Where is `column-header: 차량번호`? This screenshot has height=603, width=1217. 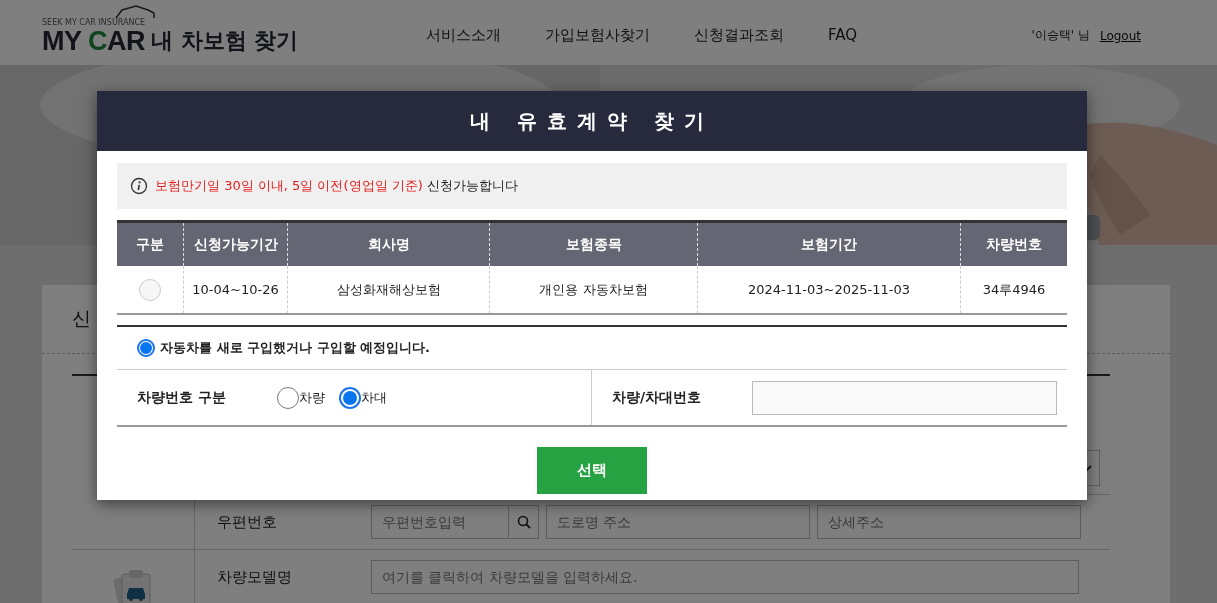 column-header: 차량번호 is located at coordinates (1013, 243).